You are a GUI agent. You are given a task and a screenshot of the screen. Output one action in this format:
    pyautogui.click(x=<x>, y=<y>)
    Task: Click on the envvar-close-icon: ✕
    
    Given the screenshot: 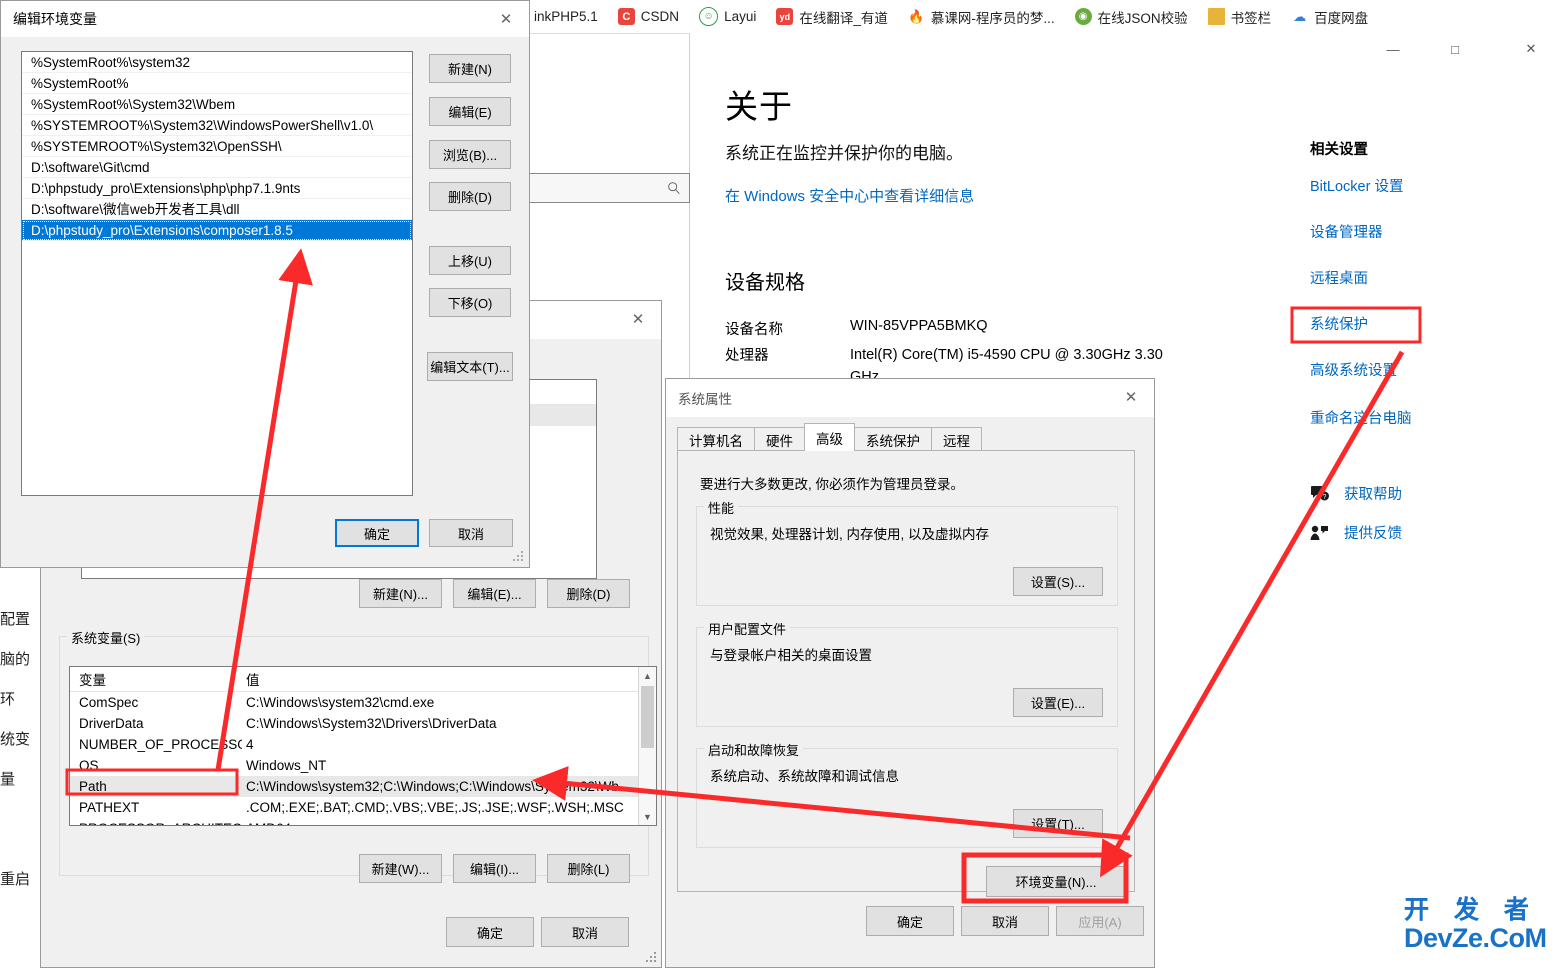 What is the action you would take?
    pyautogui.click(x=638, y=319)
    